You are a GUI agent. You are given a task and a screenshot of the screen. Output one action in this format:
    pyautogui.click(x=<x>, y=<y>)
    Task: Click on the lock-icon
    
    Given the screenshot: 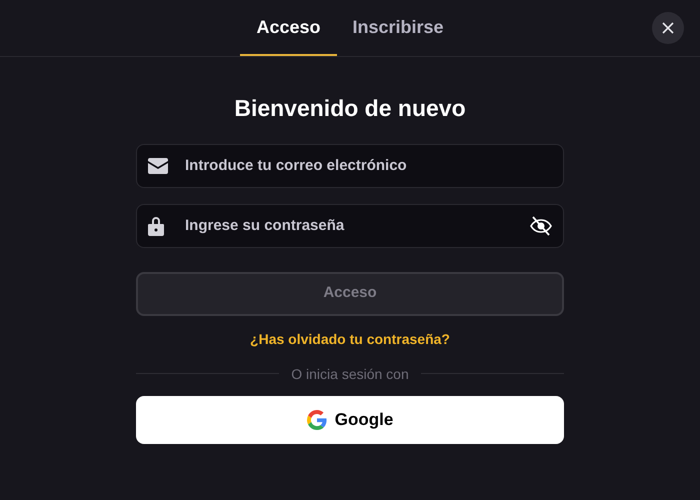 What is the action you would take?
    pyautogui.click(x=156, y=226)
    